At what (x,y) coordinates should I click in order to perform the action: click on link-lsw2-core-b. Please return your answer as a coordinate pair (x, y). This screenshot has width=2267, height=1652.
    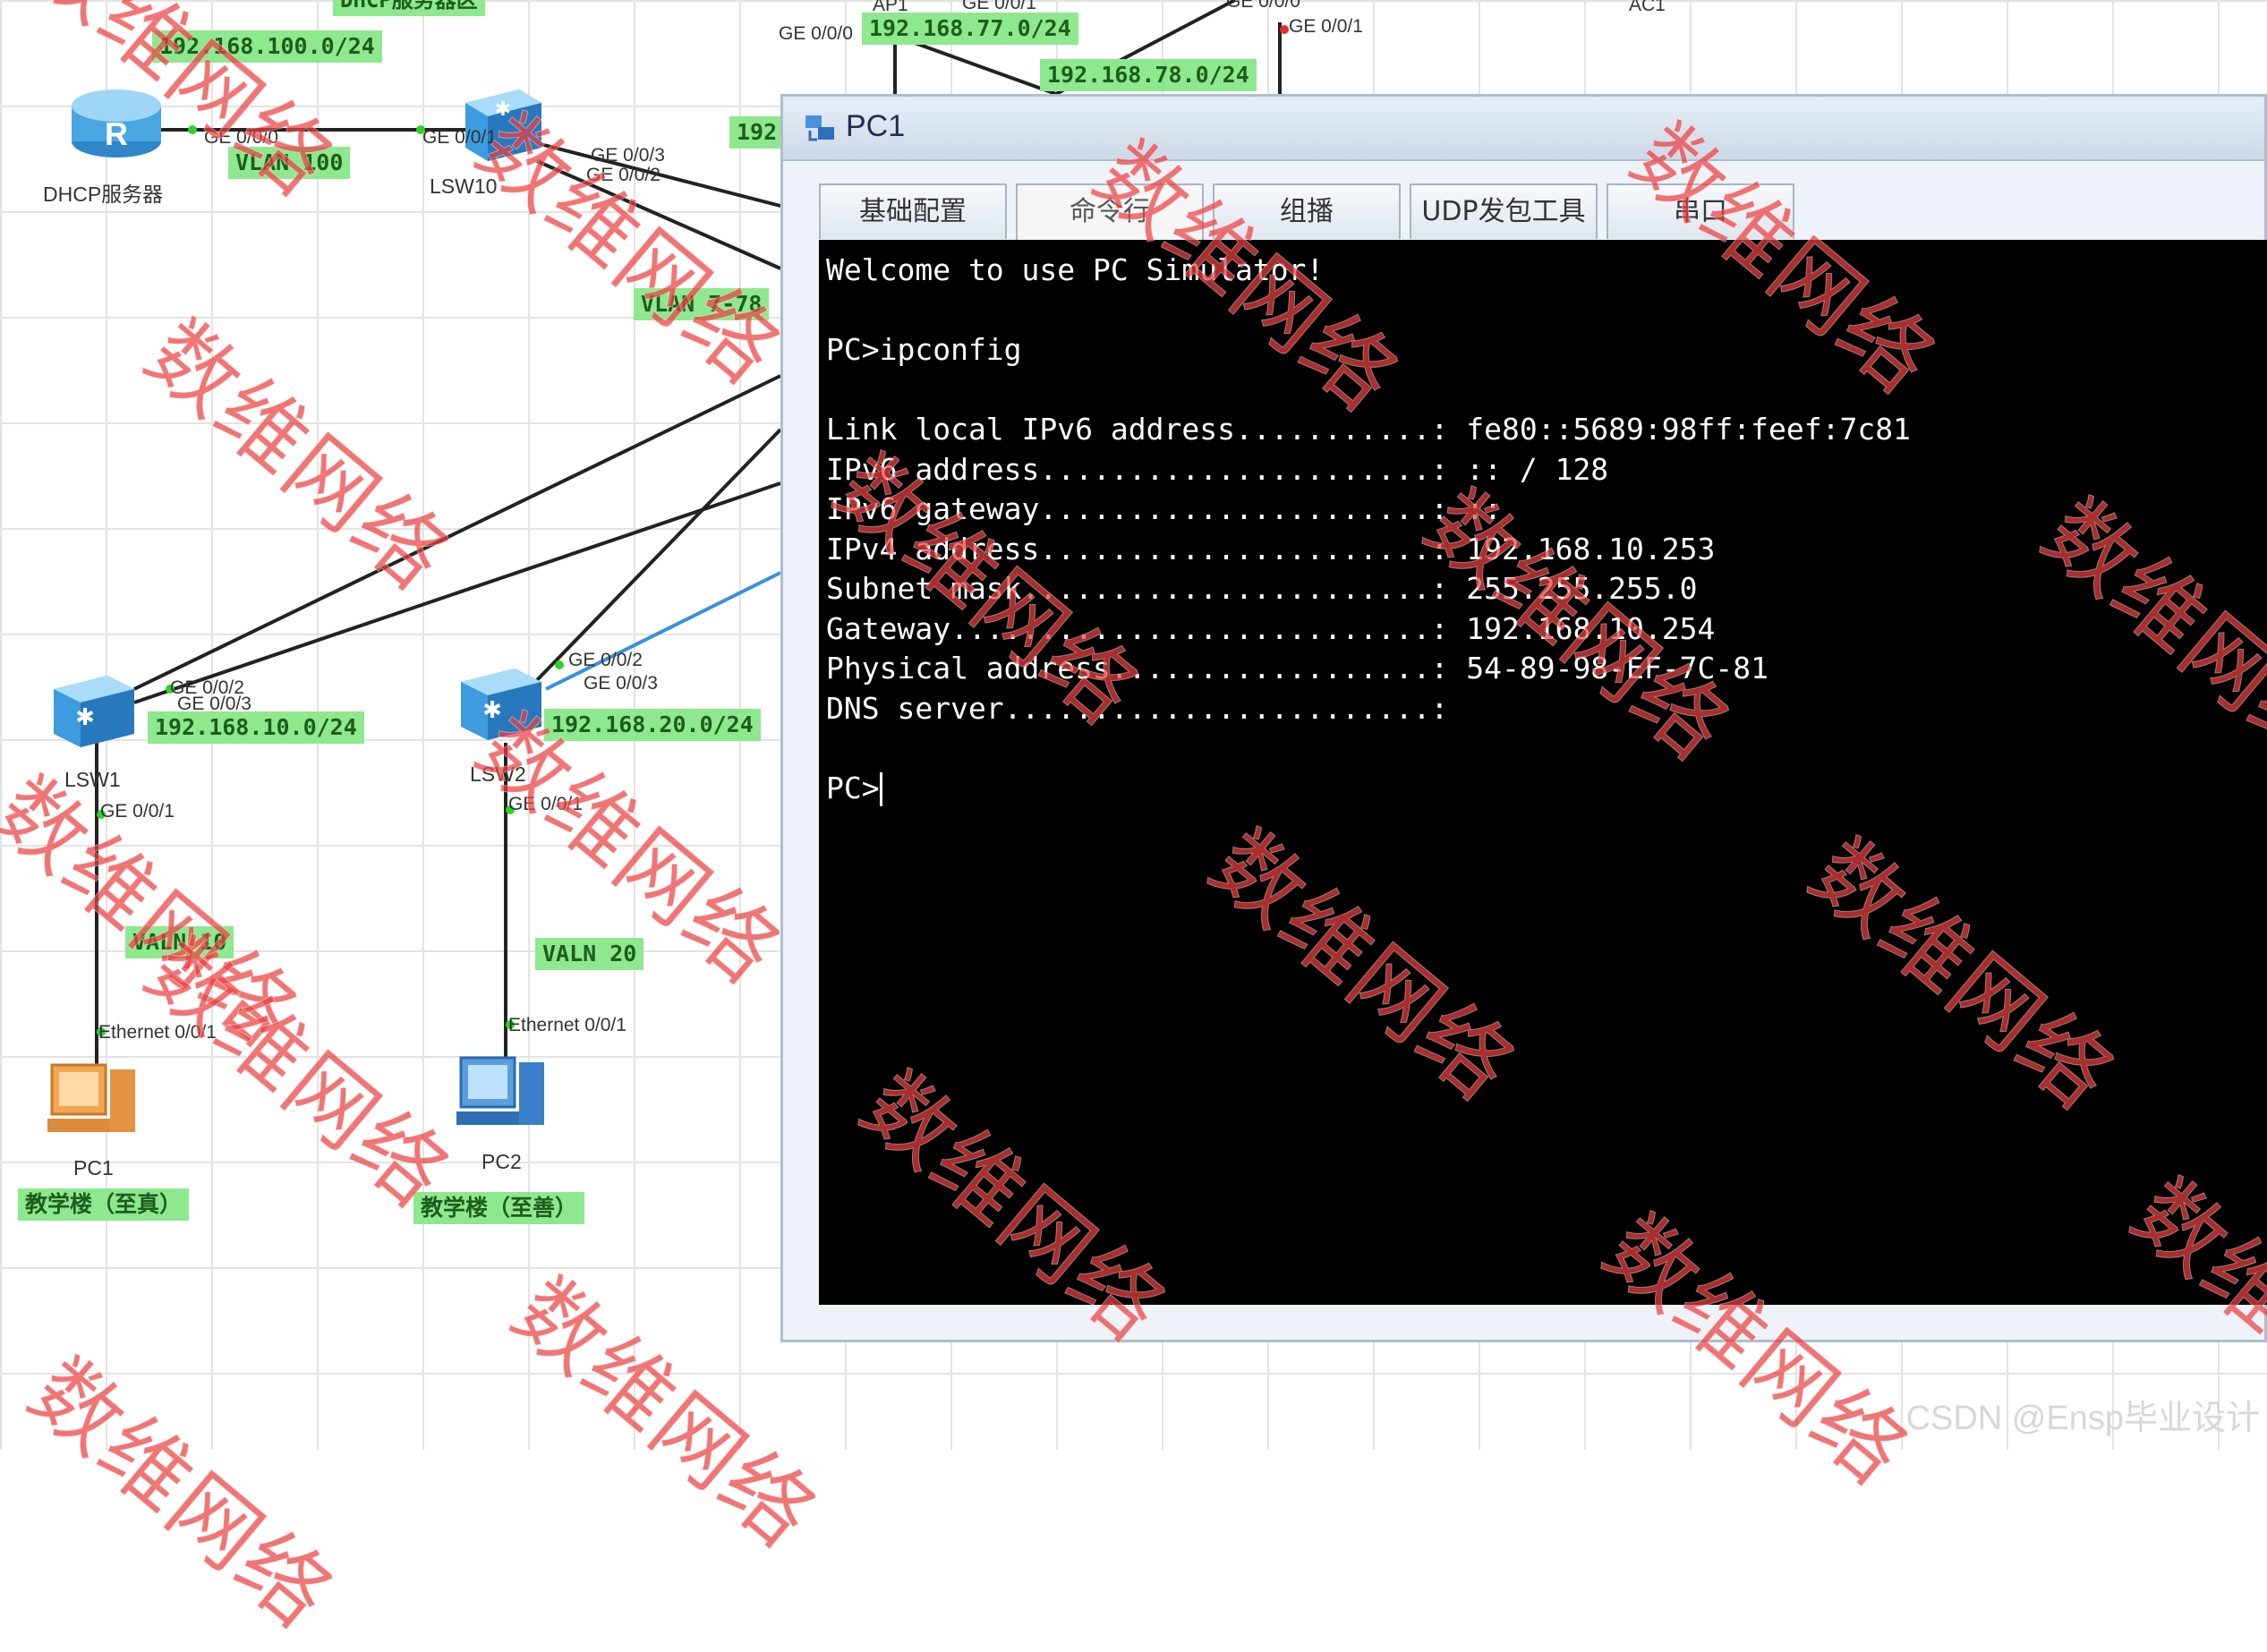
    Looking at the image, I should click on (663, 631).